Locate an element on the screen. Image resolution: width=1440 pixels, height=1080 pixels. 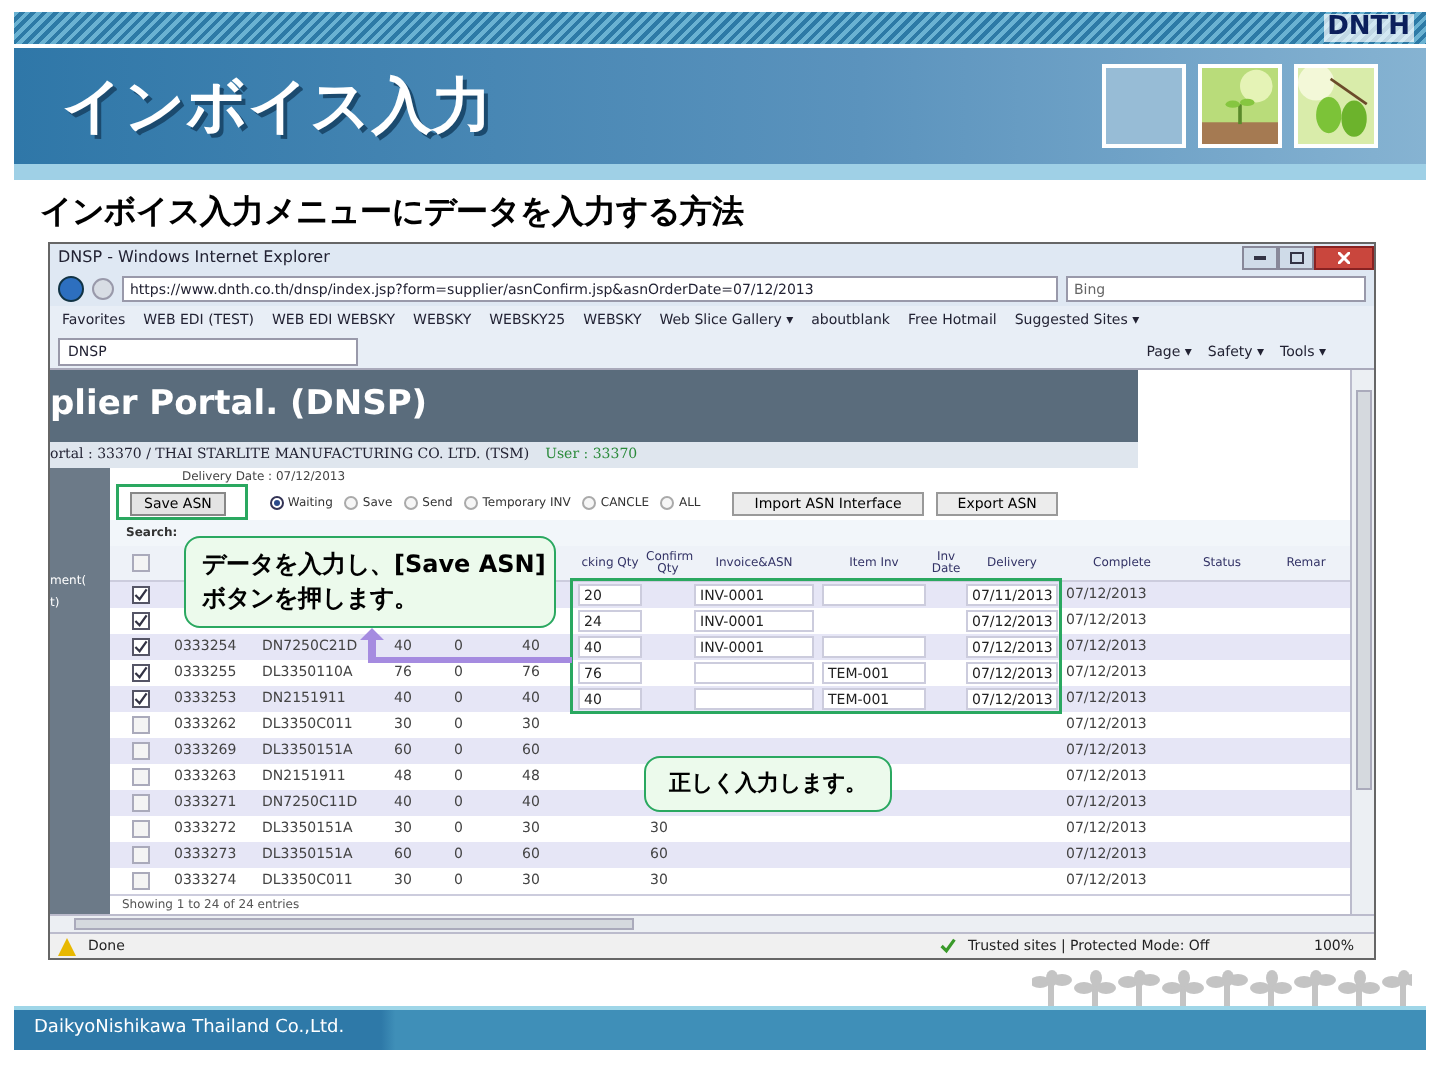
minimize-icon is located at coordinates (1260, 258).